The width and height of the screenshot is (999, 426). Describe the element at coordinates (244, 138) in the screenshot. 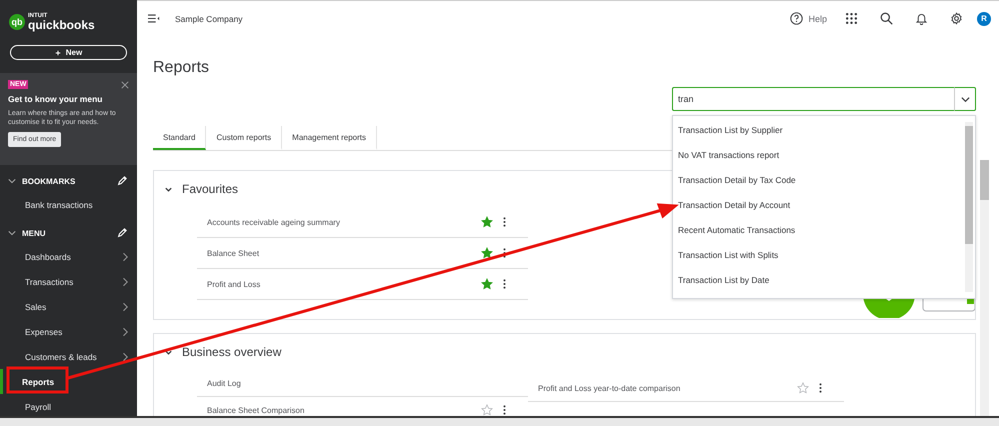

I see `tab: Custom reports` at that location.